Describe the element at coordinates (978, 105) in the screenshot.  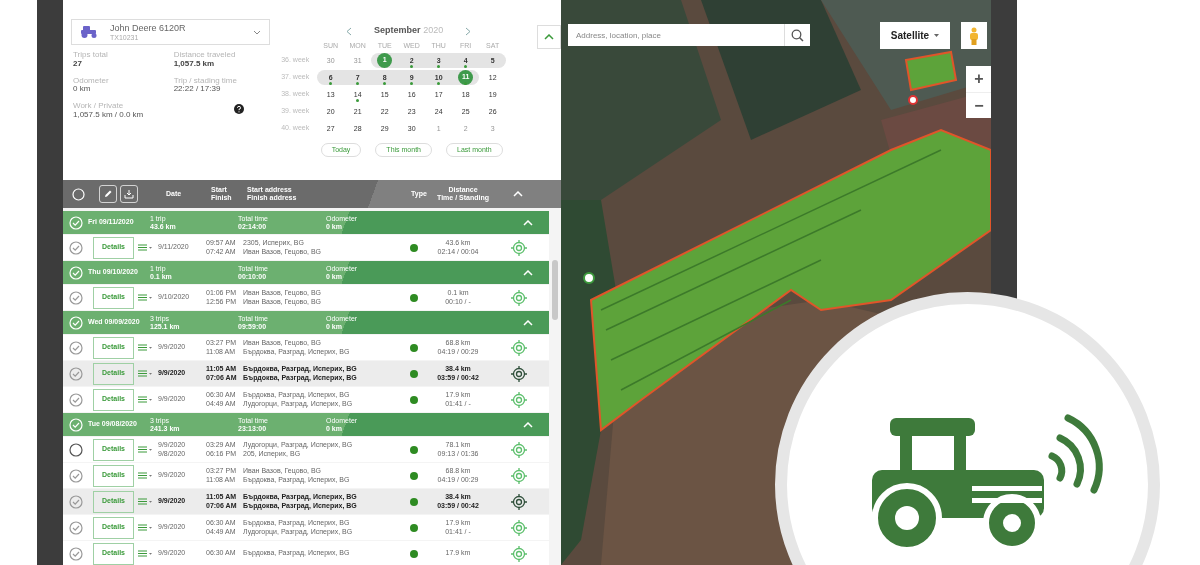
I see `zoom-out-button: −` at that location.